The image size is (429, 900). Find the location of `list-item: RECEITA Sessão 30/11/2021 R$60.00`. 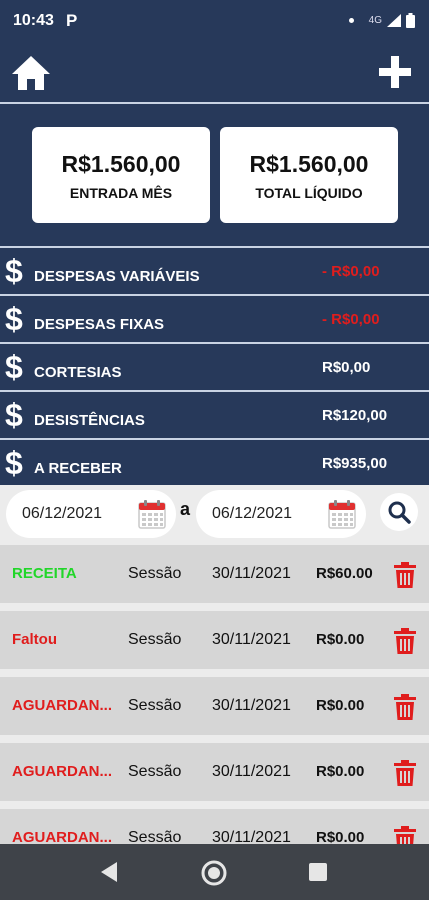

list-item: RECEITA Sessão 30/11/2021 R$60.00 is located at coordinates (214, 574).